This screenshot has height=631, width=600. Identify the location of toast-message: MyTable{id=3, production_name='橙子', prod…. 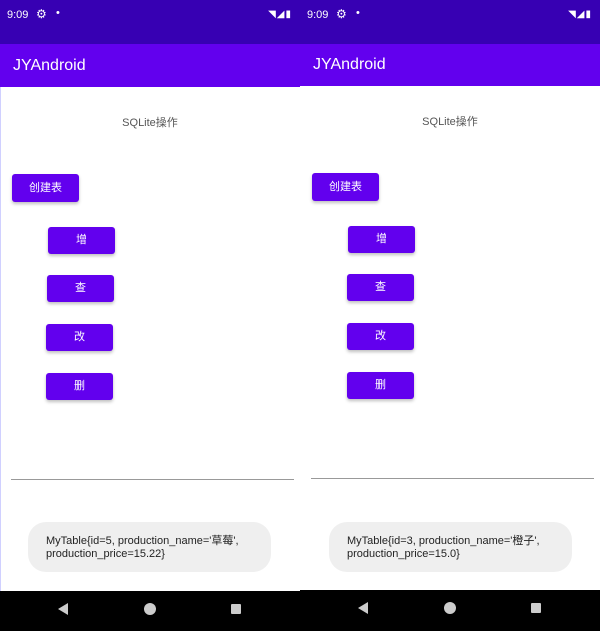
(450, 547).